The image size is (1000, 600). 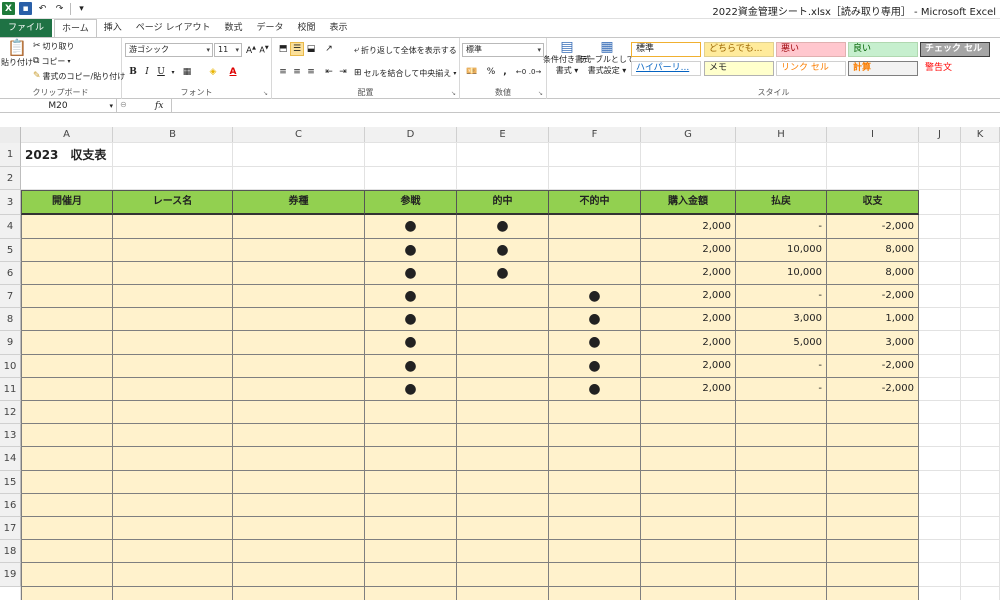 What do you see at coordinates (781, 202) in the screenshot?
I see `header-cell: 払戻` at bounding box center [781, 202].